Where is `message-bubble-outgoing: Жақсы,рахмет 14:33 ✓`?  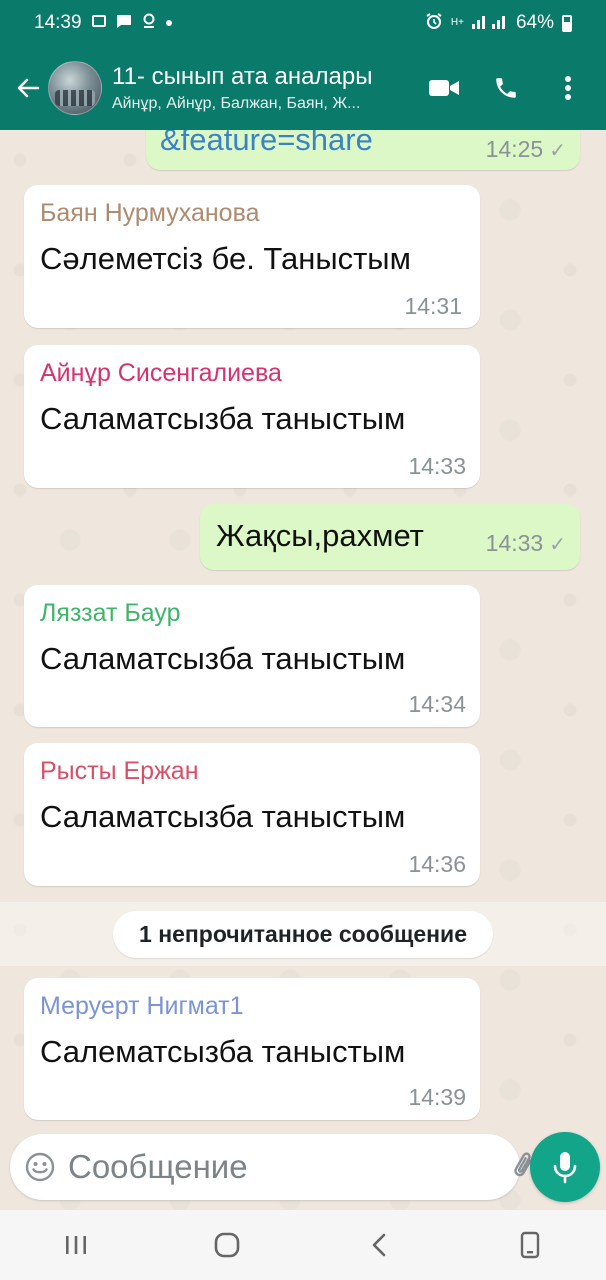
message-bubble-outgoing: Жақсы,рахмет 14:33 ✓ is located at coordinates (390, 537).